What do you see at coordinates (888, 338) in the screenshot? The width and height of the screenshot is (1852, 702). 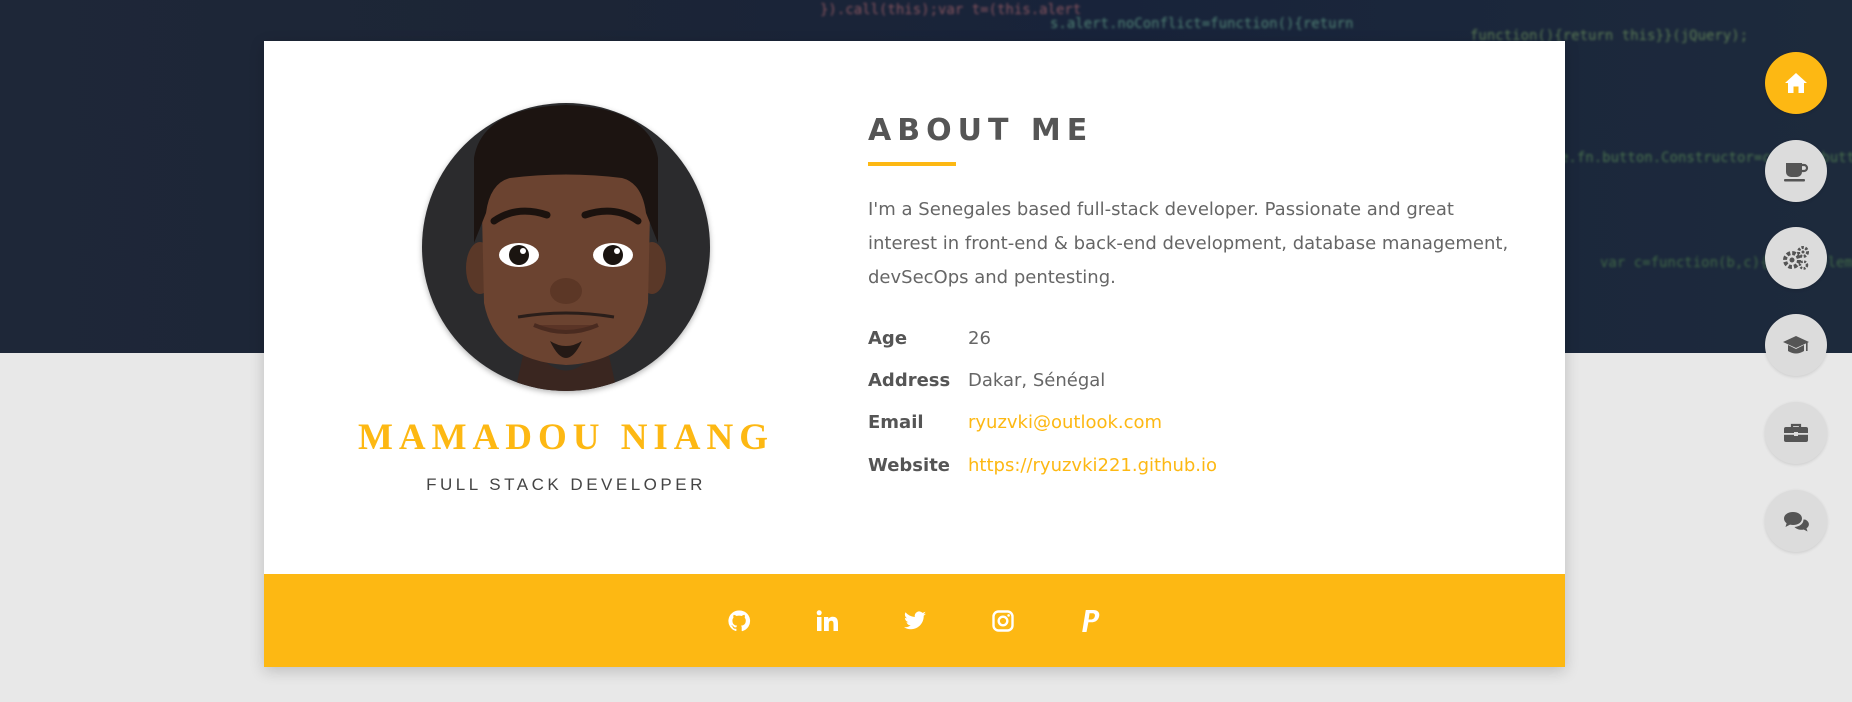 I see `info-label: Age` at bounding box center [888, 338].